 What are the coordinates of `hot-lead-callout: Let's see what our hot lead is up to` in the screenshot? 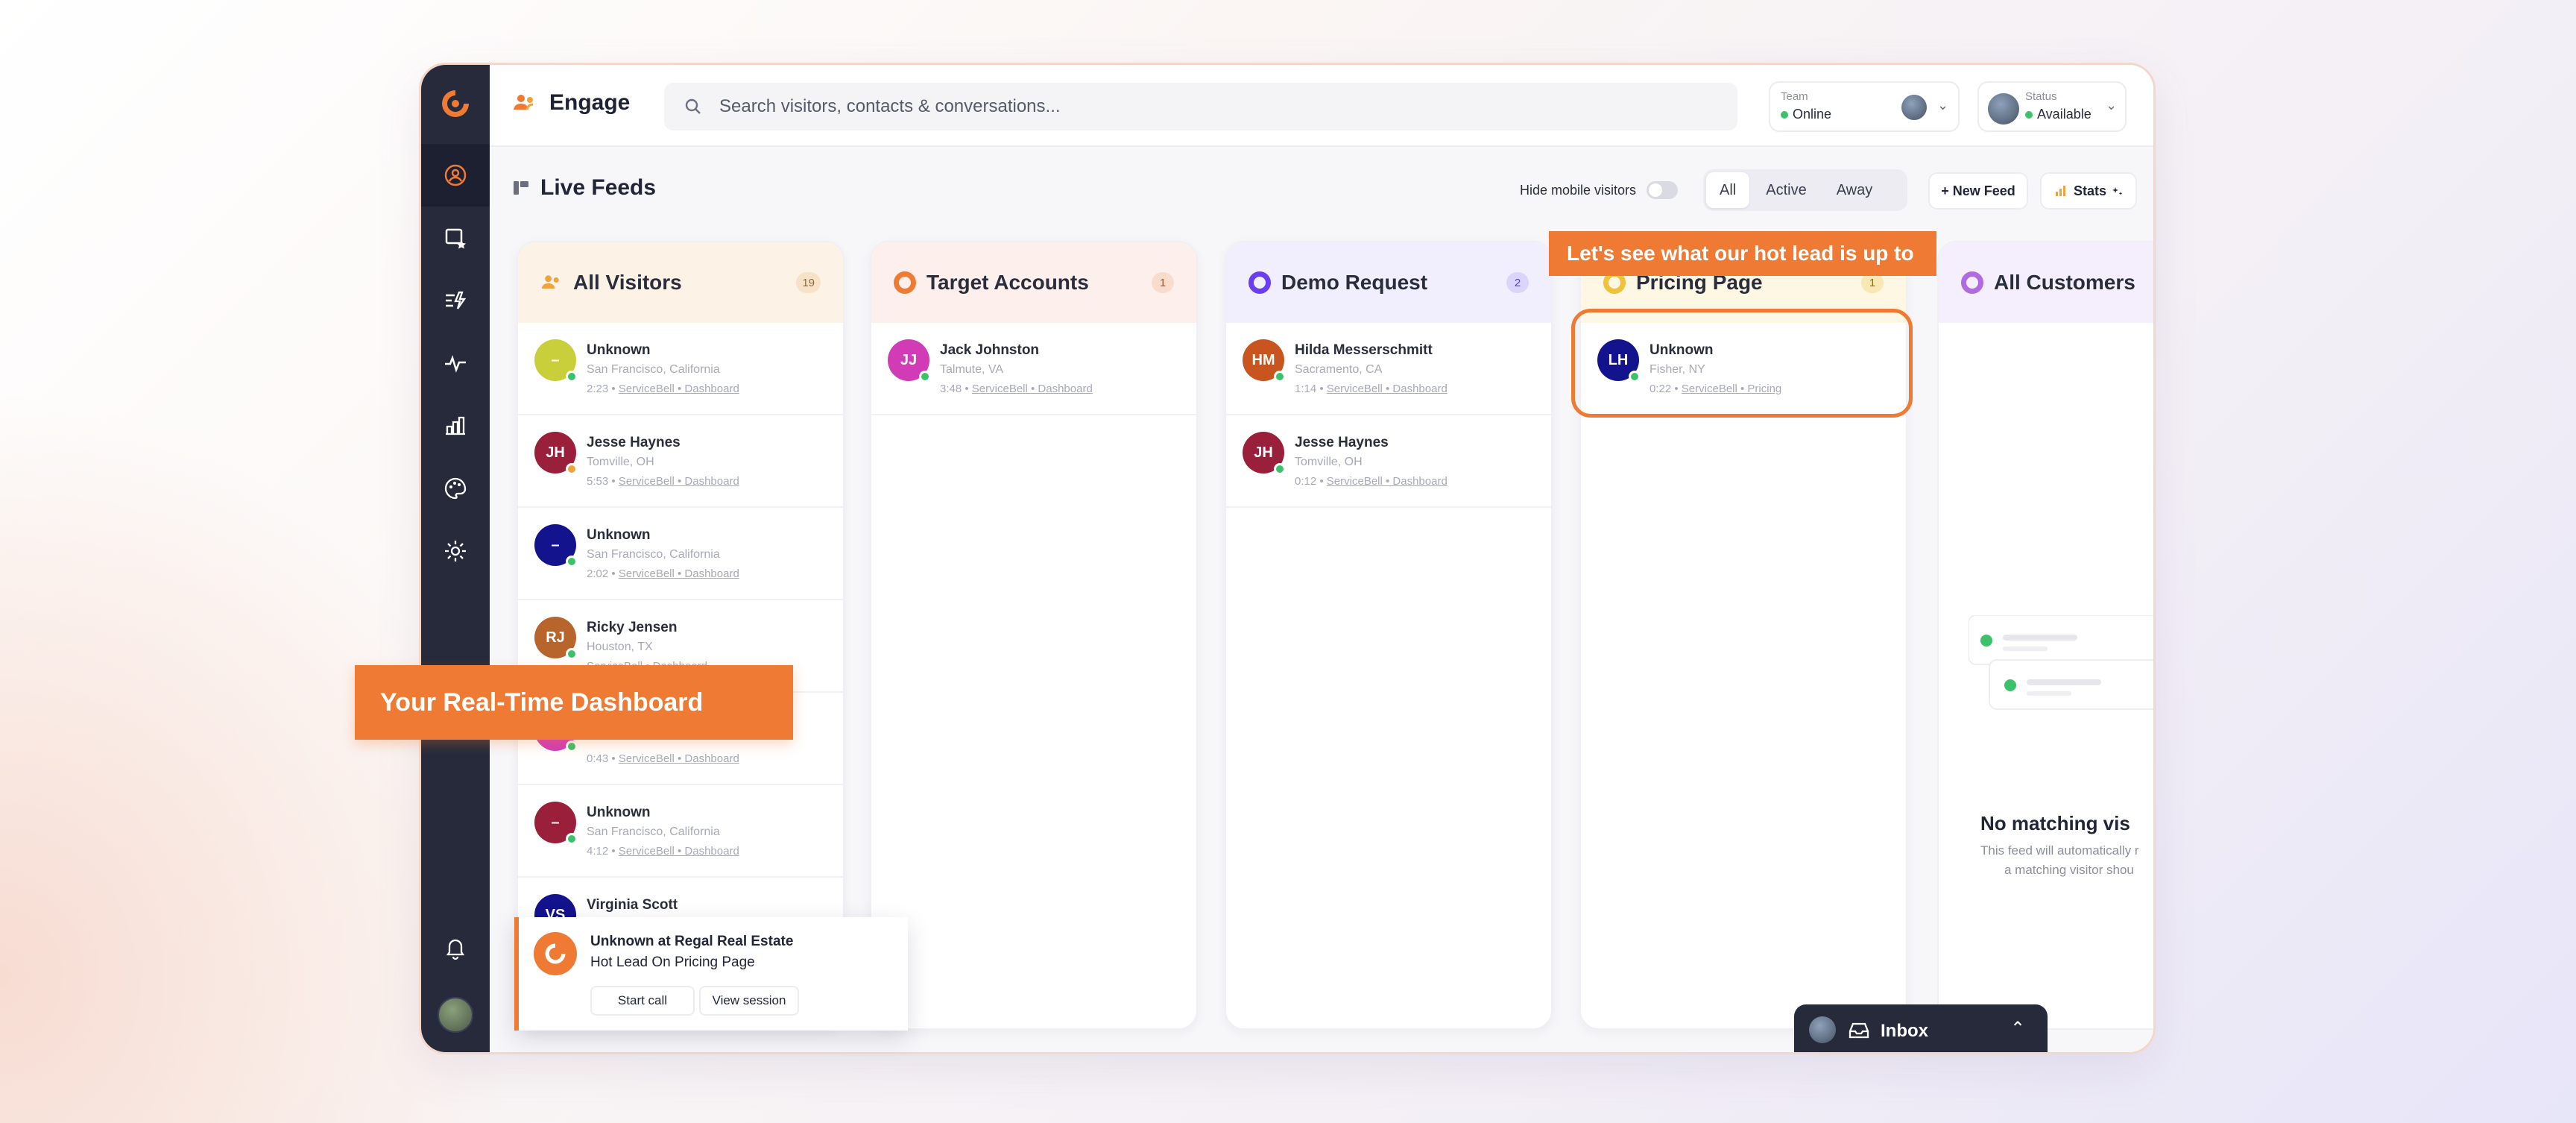 It's located at (1742, 253).